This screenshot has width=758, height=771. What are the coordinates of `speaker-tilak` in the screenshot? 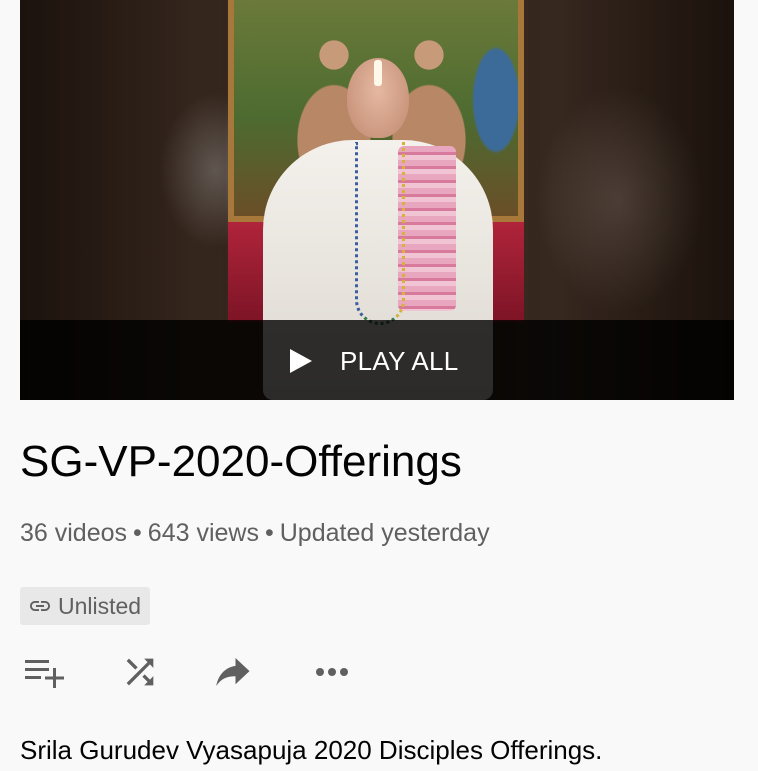 It's located at (378, 73).